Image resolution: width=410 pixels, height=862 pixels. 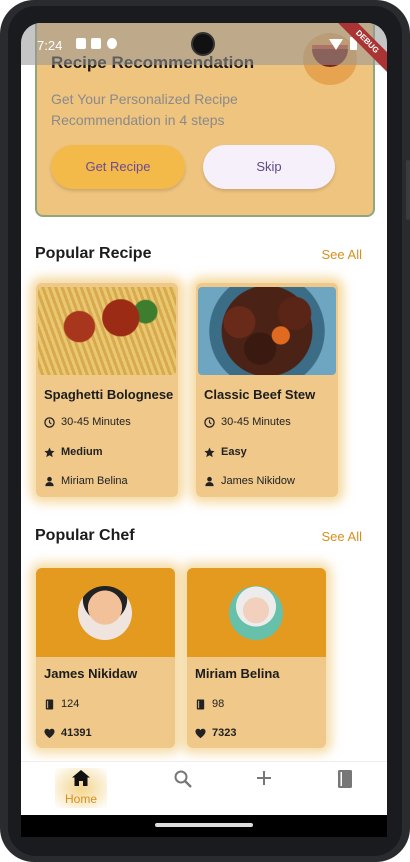 I want to click on nav-home-label: Home, so click(x=80, y=799).